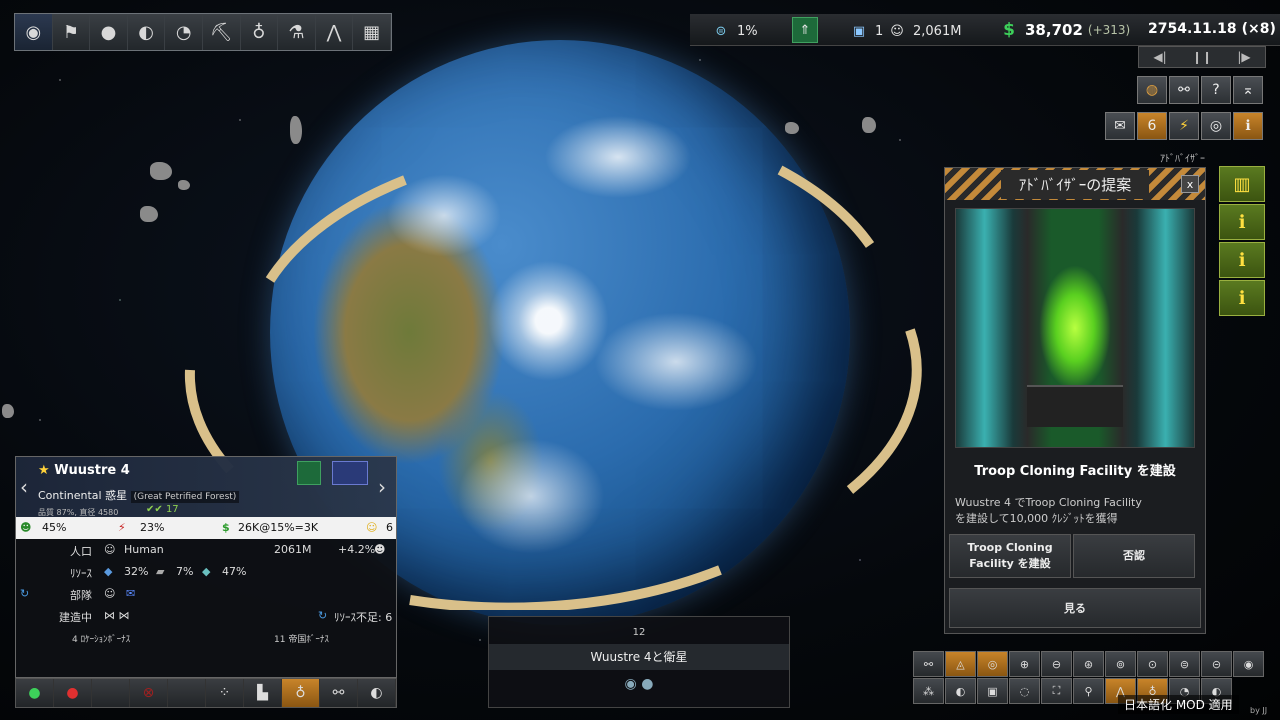 The height and width of the screenshot is (720, 1280). I want to click on pause-icon: ❙❙, so click(1202, 57).